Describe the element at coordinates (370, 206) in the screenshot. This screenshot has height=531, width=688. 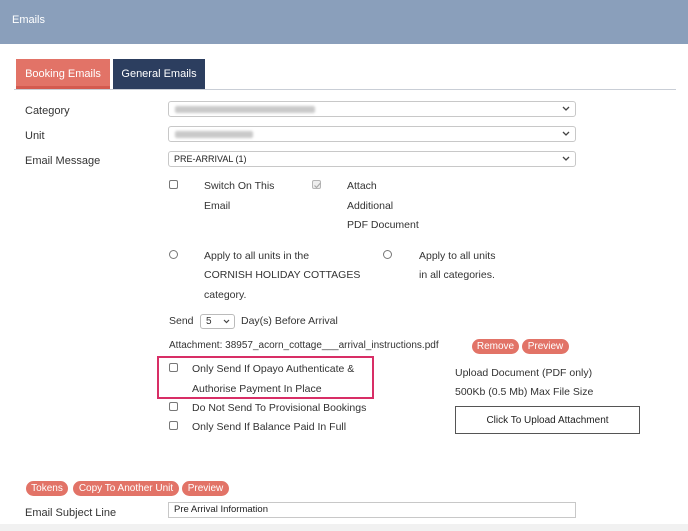
I see `attach-label-2: Additional` at that location.